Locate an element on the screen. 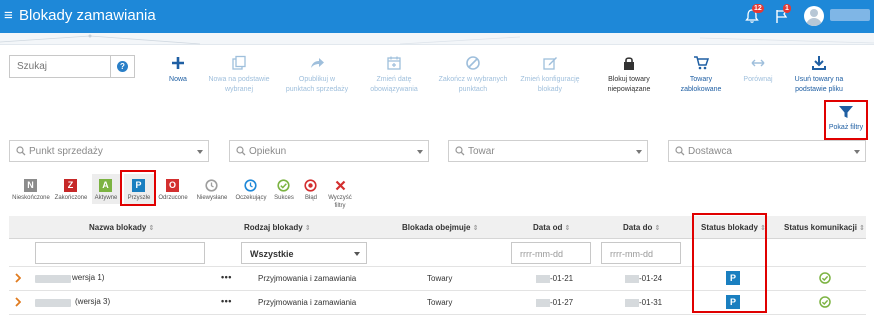  page-title: Blokady zamawiania is located at coordinates (87, 15).